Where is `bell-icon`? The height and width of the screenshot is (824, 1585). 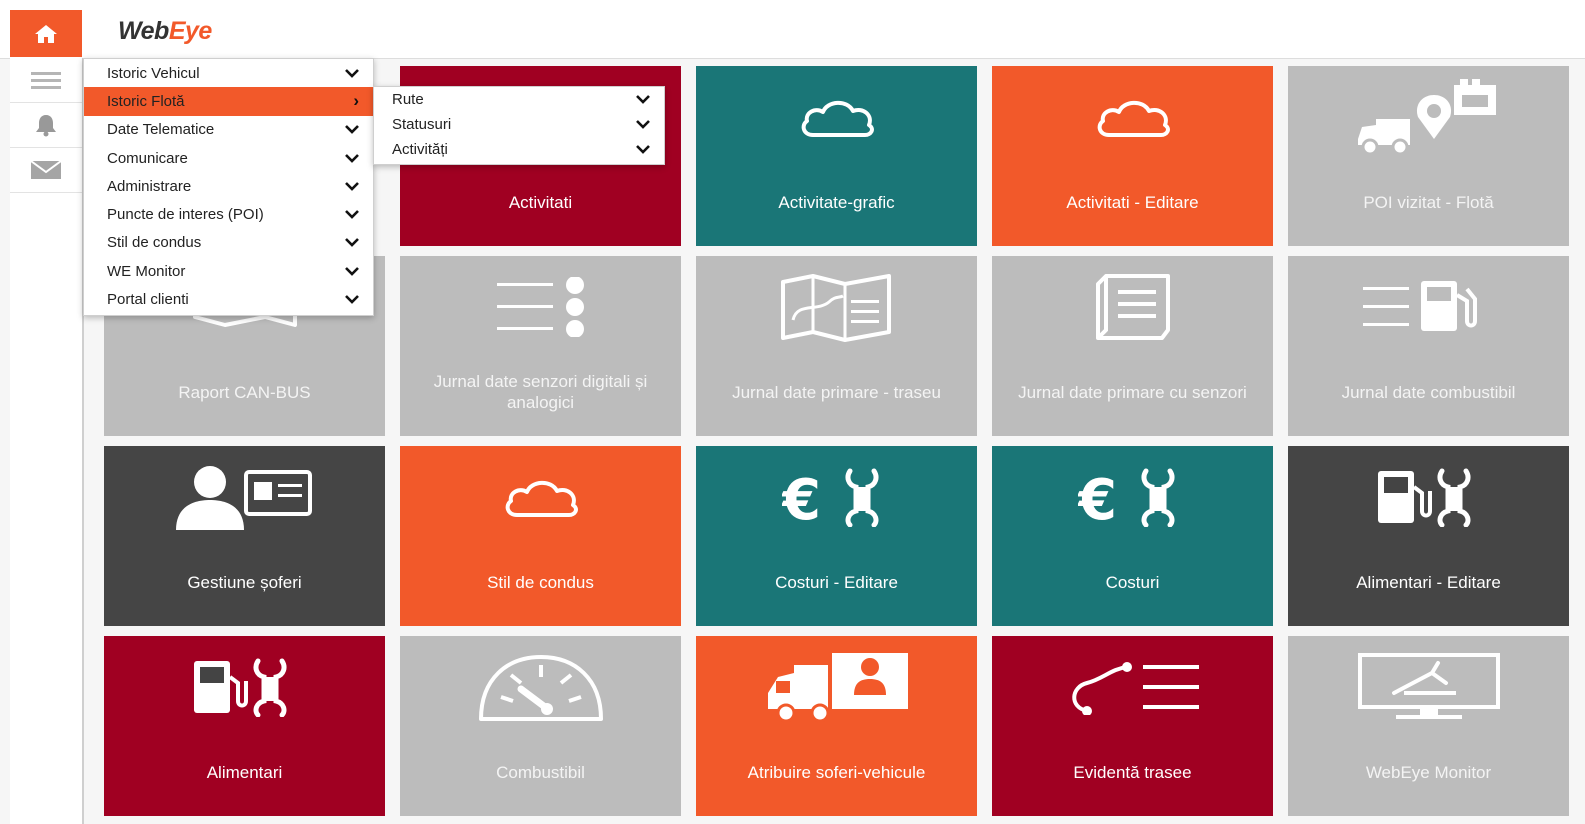 bell-icon is located at coordinates (46, 126).